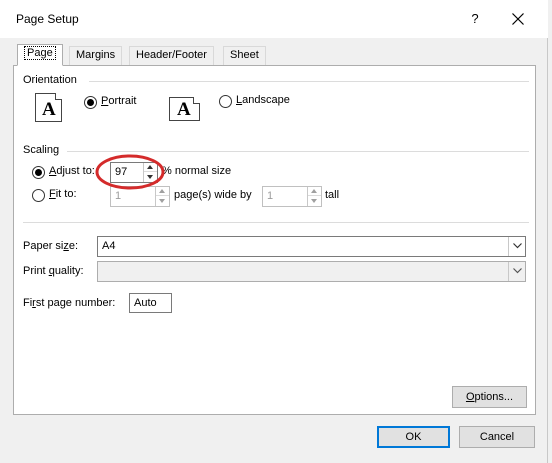 The width and height of the screenshot is (552, 463). I want to click on tab-header-footer-label: Header/Footer, so click(171, 55).